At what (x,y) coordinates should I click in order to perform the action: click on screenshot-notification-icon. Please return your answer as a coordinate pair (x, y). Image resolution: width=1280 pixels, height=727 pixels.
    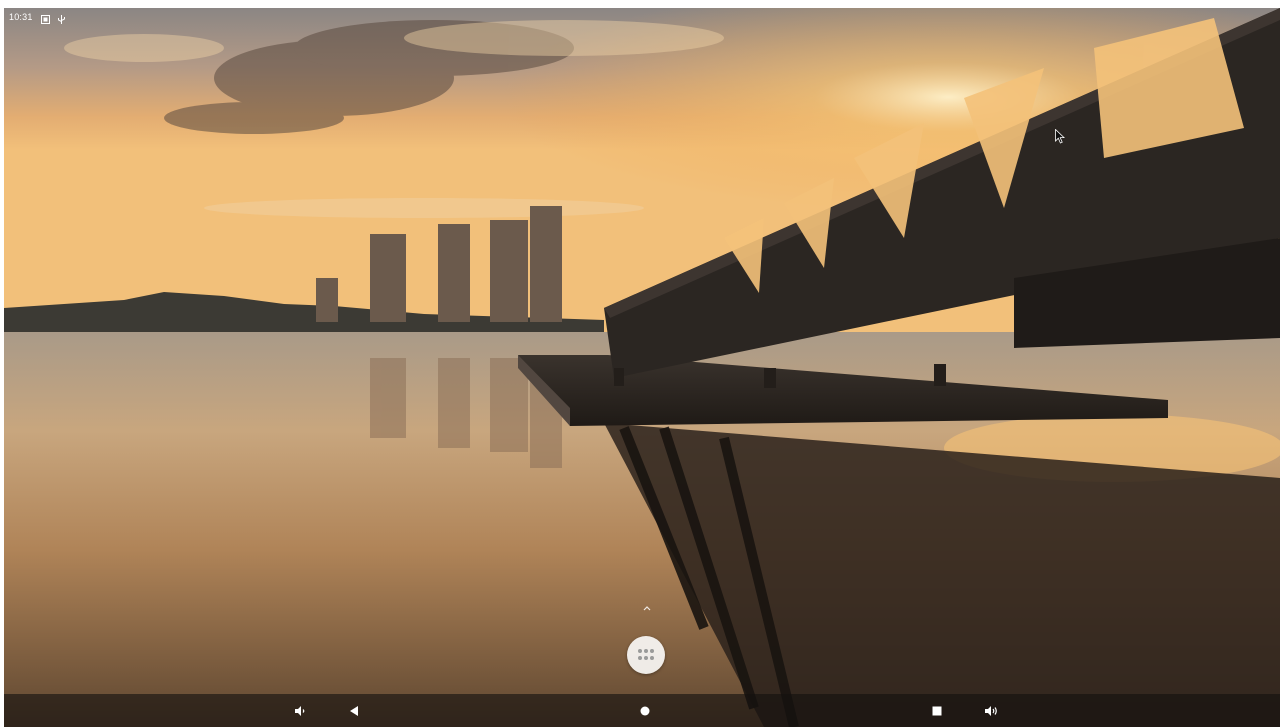
    Looking at the image, I should click on (45, 18).